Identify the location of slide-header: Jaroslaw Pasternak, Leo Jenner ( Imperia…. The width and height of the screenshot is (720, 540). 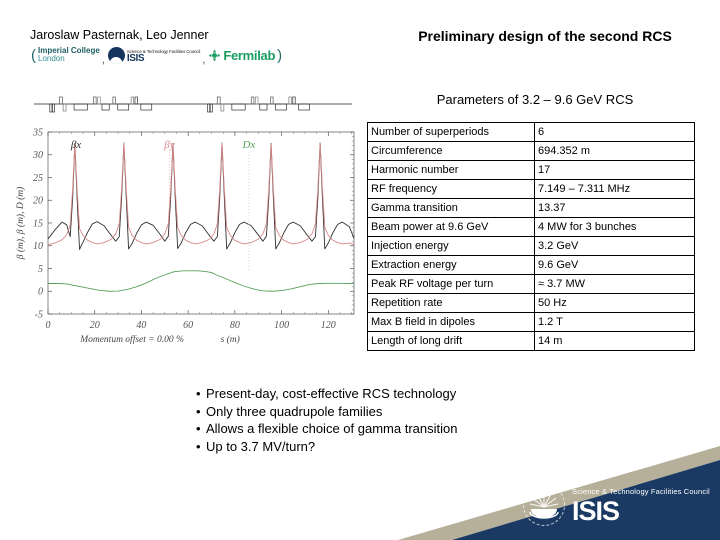
(360, 40).